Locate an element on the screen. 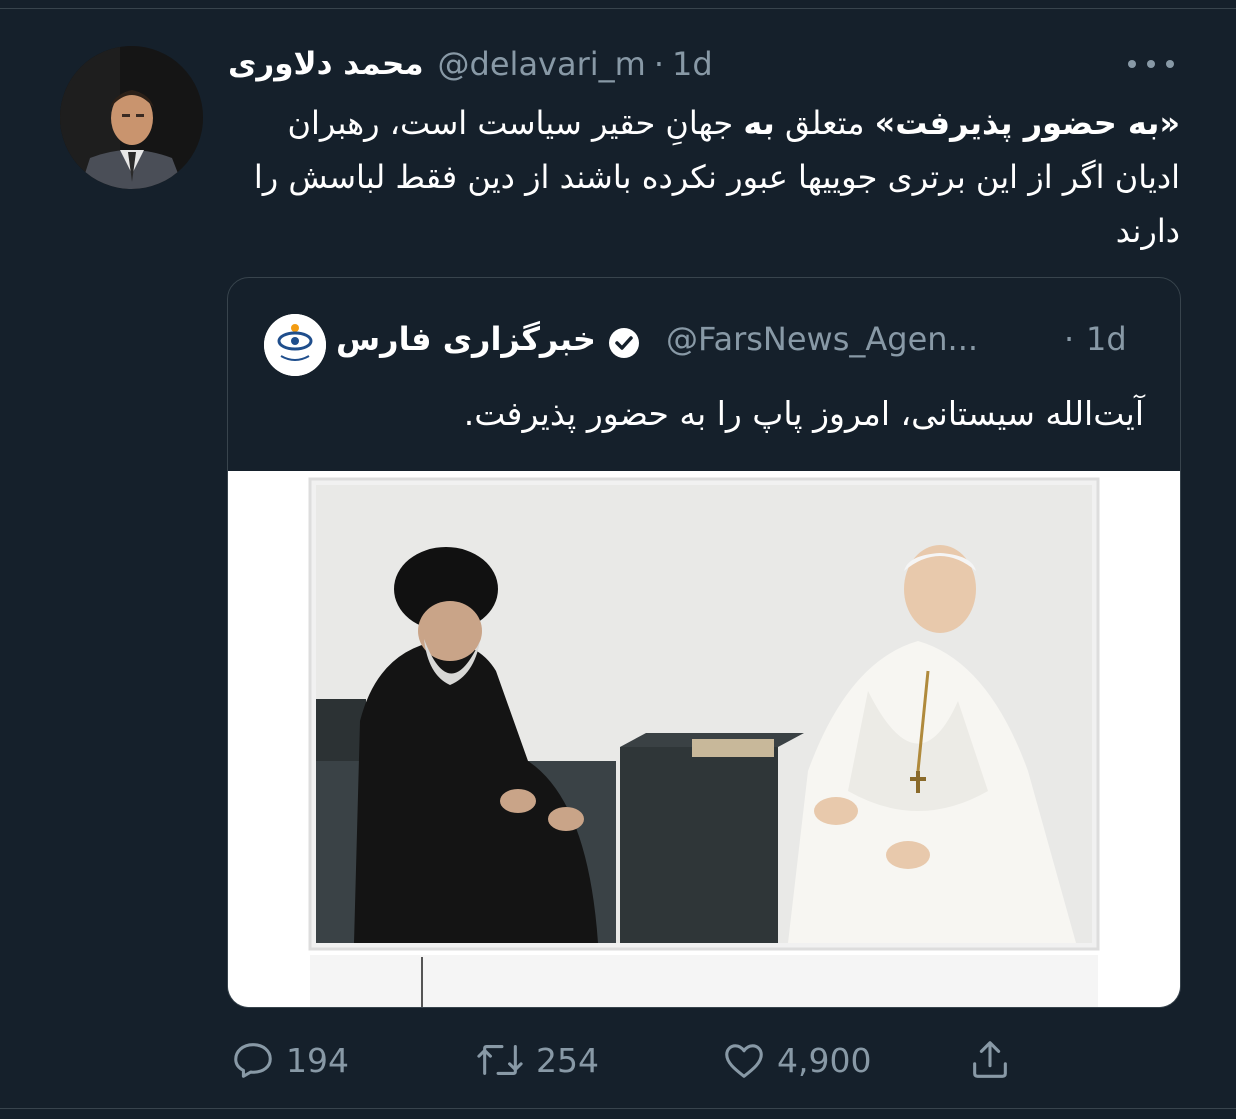 The image size is (1236, 1119). more-icon is located at coordinates (1151, 64).